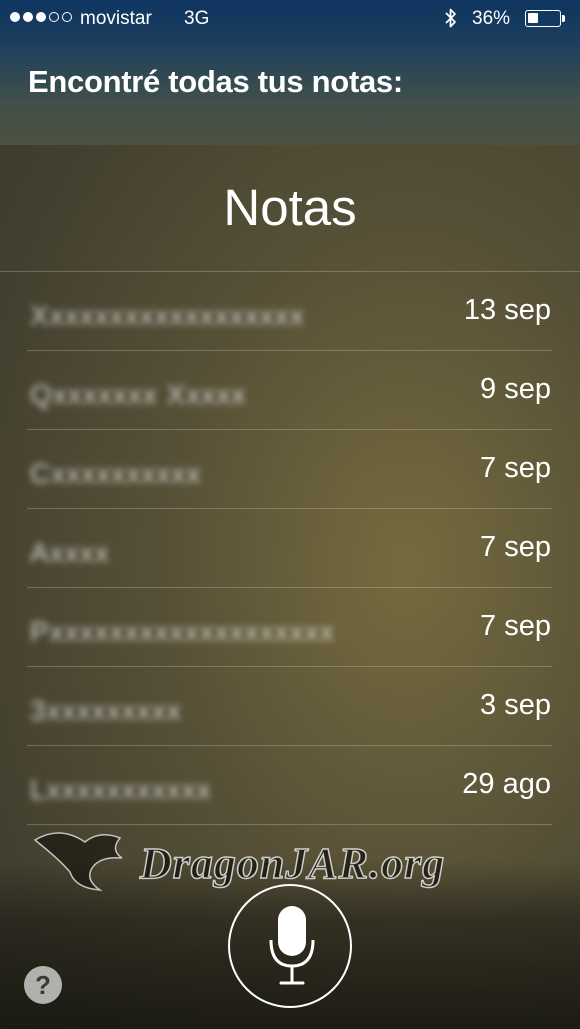 The width and height of the screenshot is (580, 1029). I want to click on battery-icon, so click(543, 18).